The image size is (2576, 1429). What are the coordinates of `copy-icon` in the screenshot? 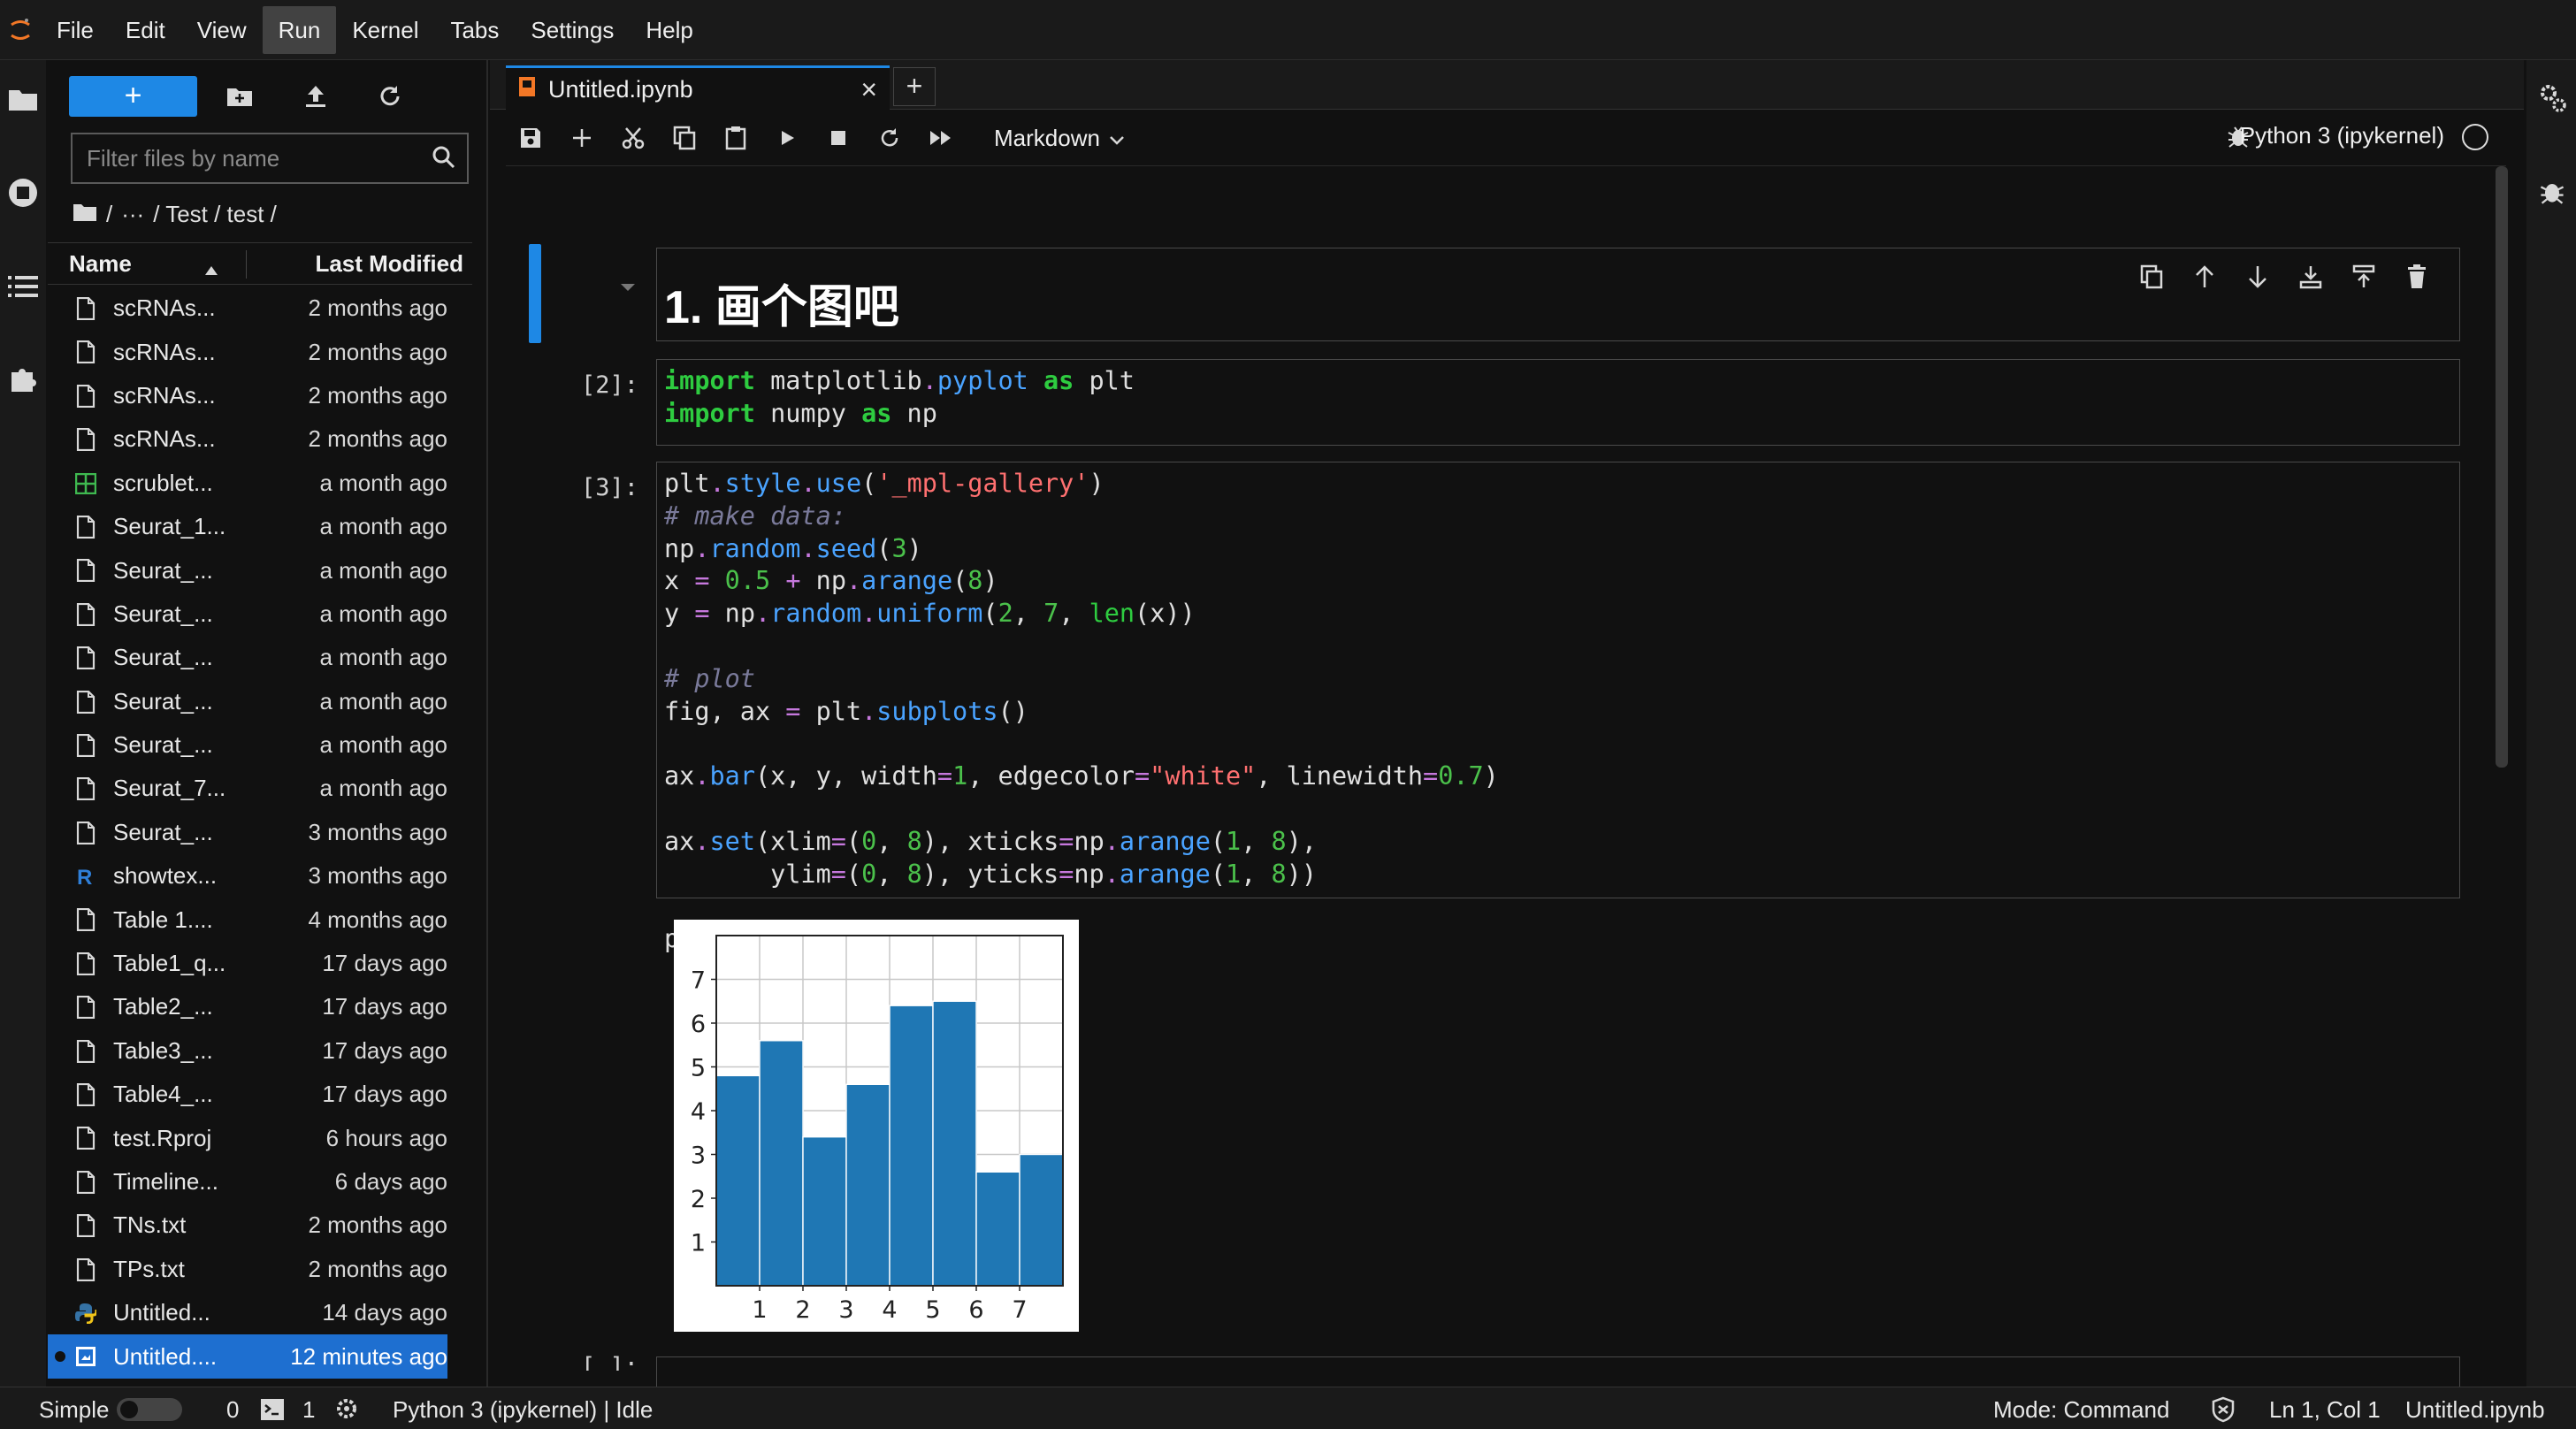 It's located at (685, 138).